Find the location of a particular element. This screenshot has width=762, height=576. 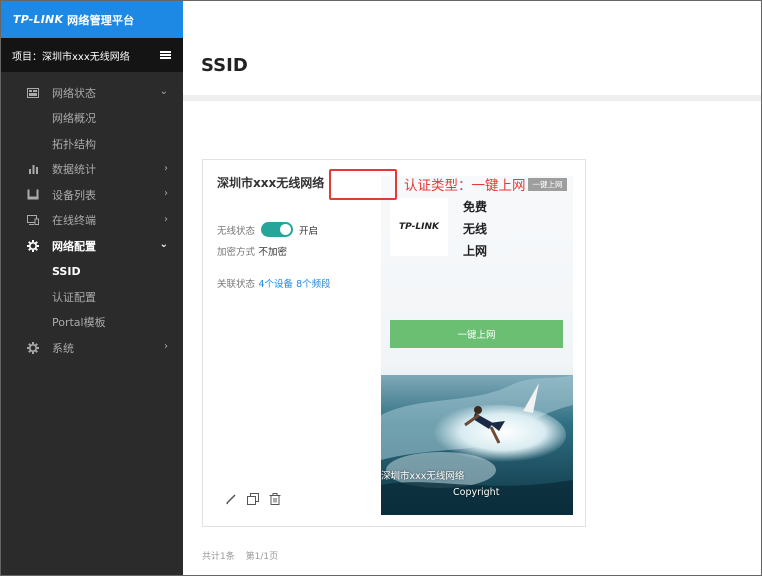

sidebar-item-online-clients: 在线终端 › is located at coordinates (92, 221).